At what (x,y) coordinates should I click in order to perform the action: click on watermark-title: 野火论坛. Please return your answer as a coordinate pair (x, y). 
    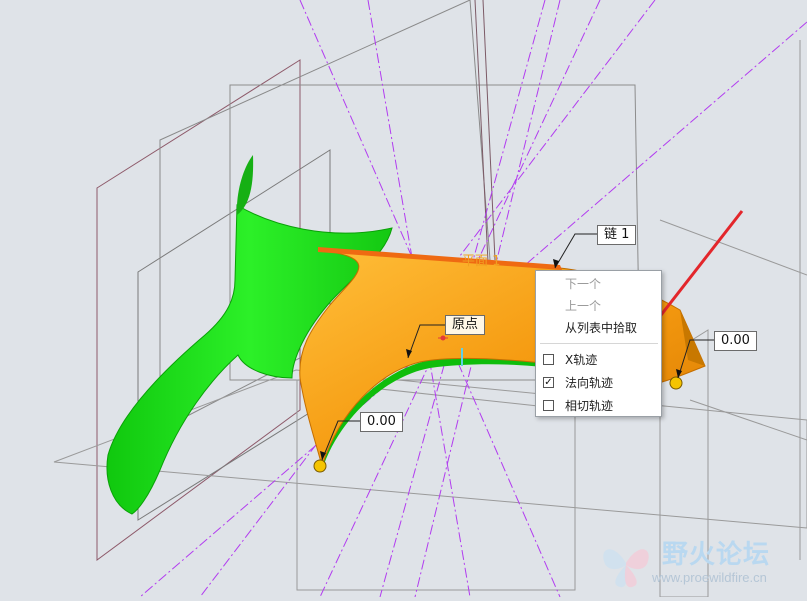
    Looking at the image, I should click on (716, 555).